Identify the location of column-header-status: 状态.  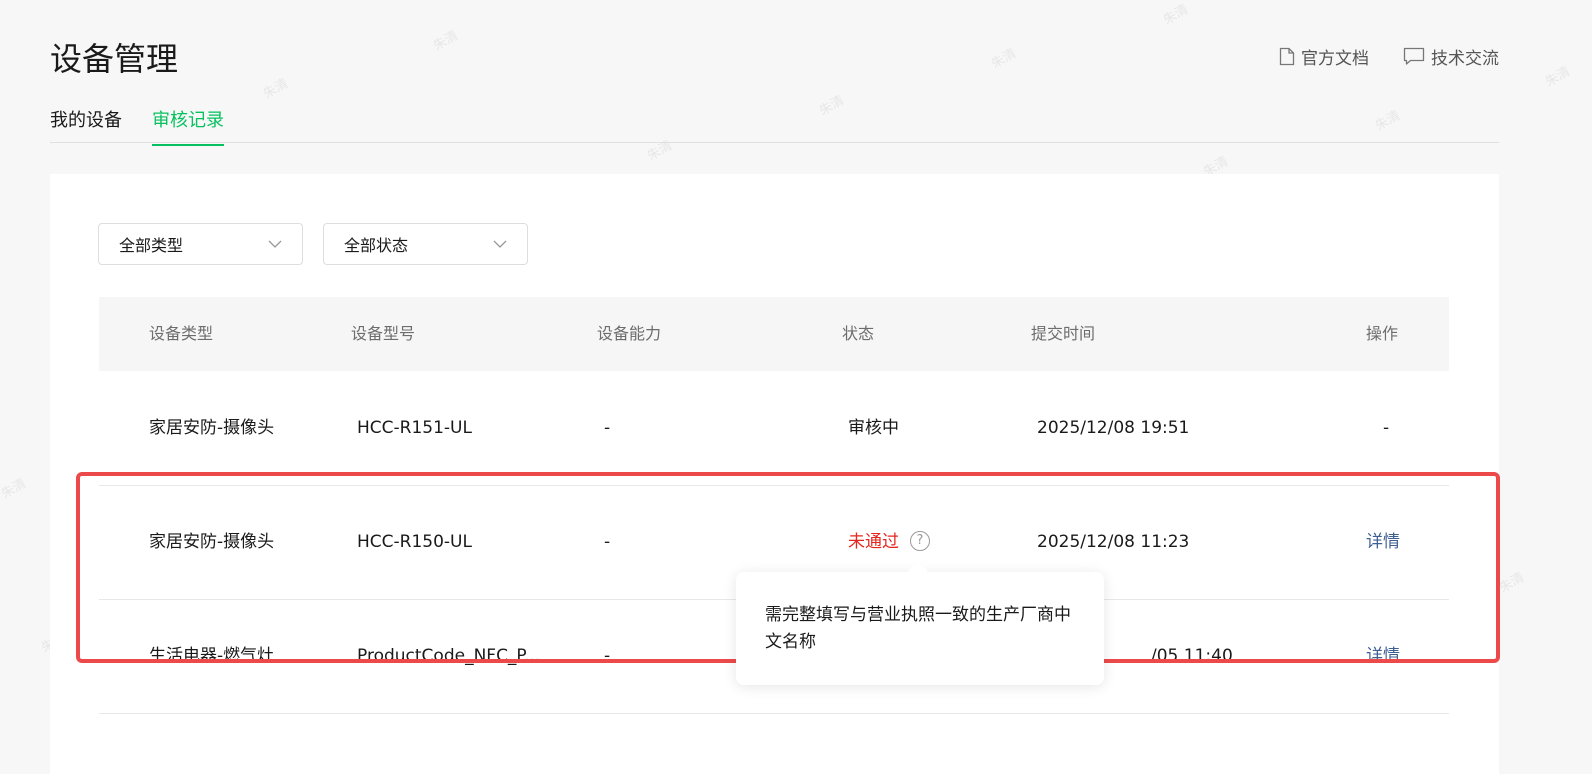
(858, 333).